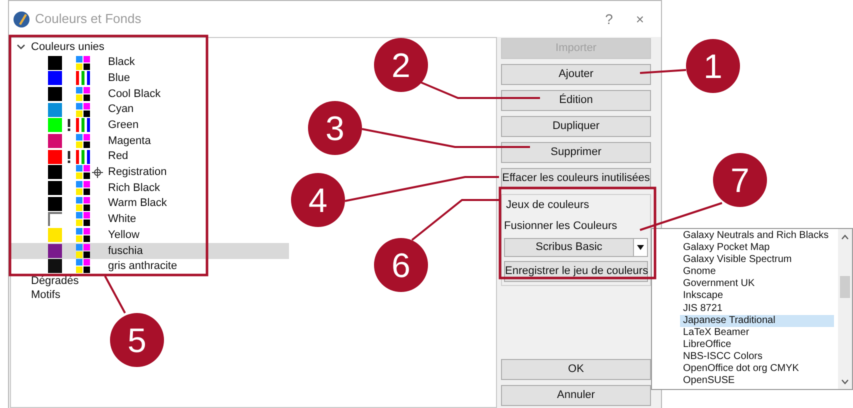 Image resolution: width=853 pixels, height=408 pixels. I want to click on button: OK, so click(576, 369).